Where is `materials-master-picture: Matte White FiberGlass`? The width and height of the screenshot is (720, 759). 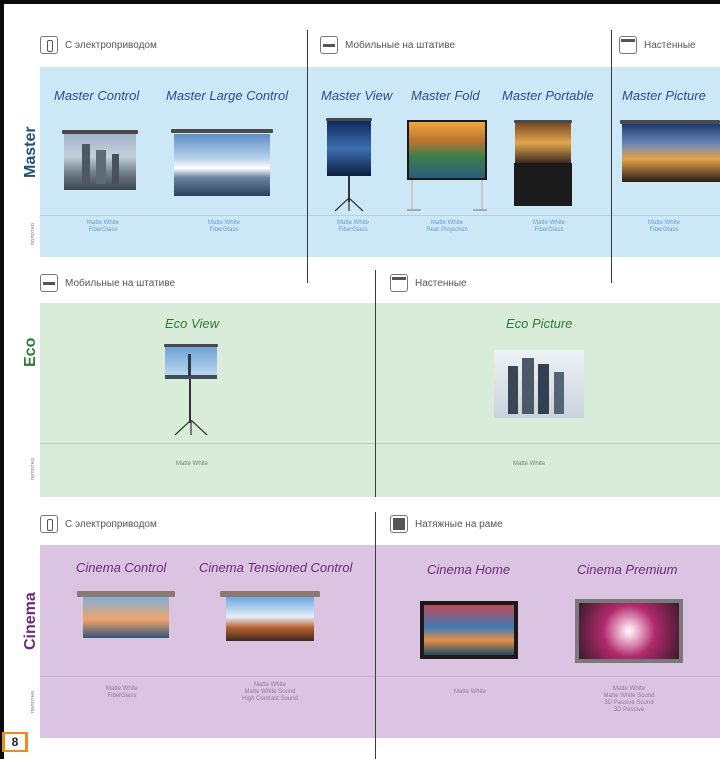 materials-master-picture: Matte White FiberGlass is located at coordinates (664, 227).